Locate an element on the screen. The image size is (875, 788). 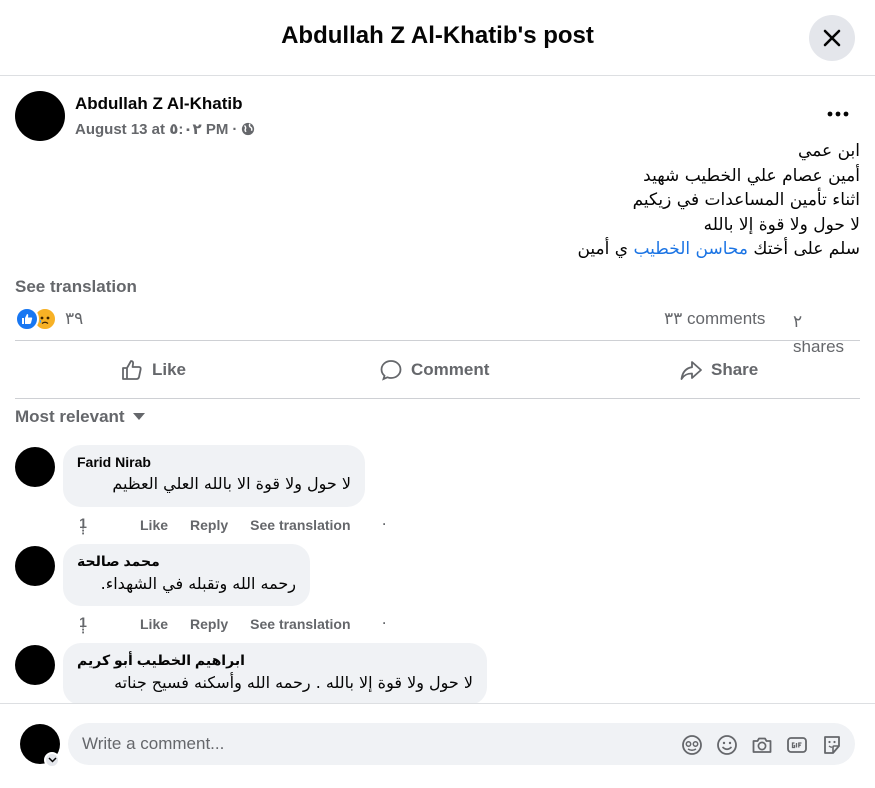
like-icon is located at coordinates (132, 370).